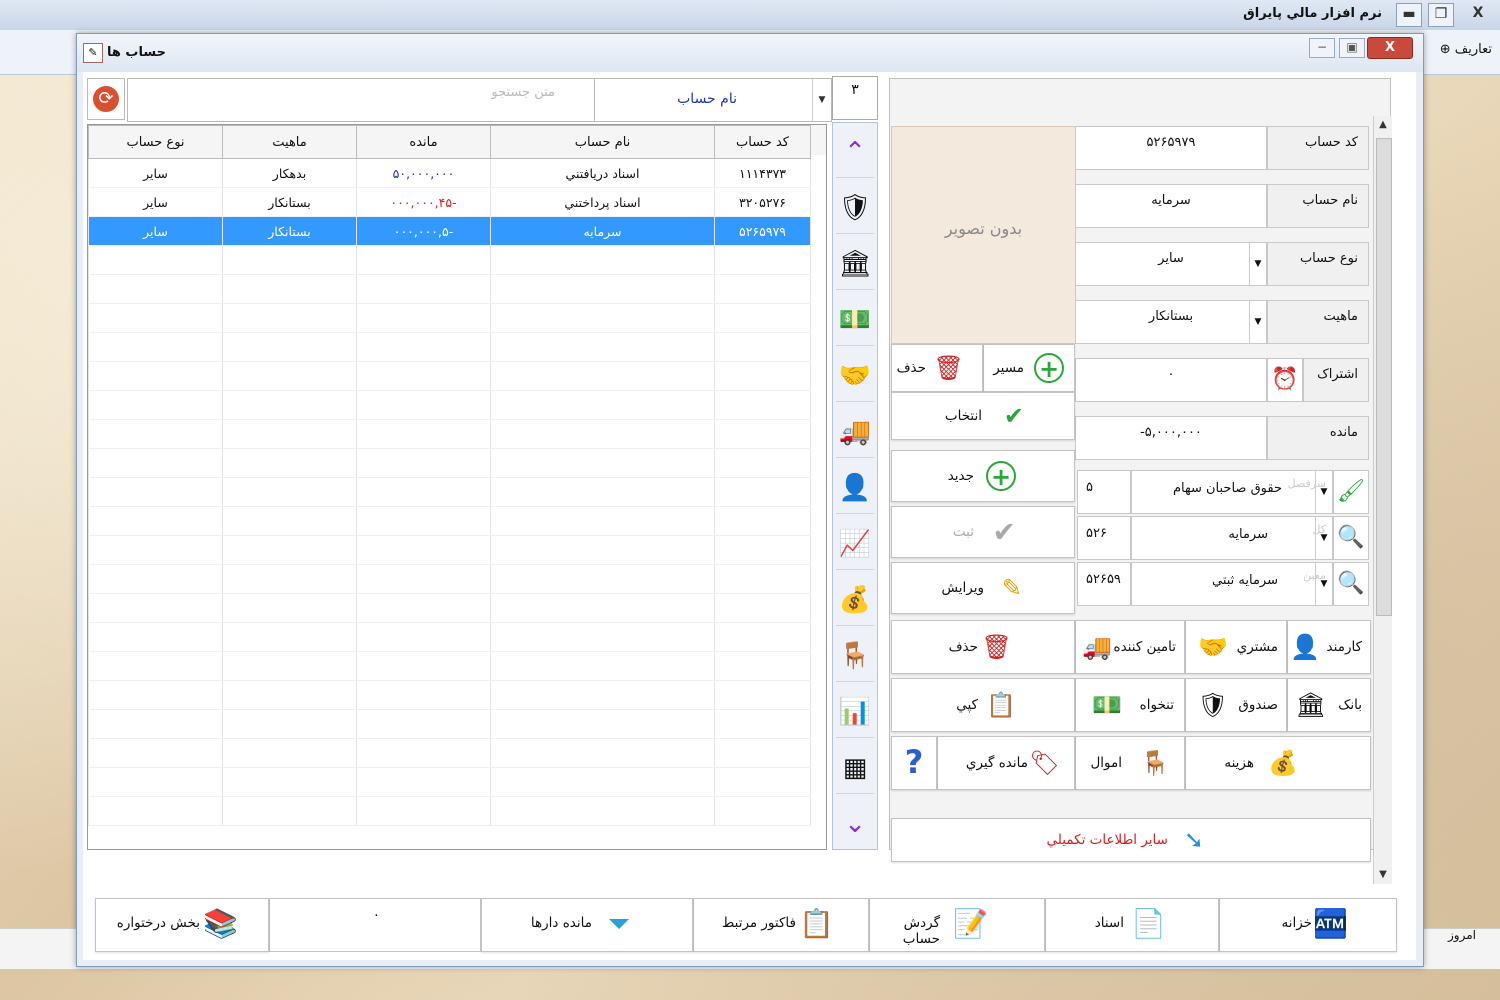  Describe the element at coordinates (1193, 840) in the screenshot. I see `arrow-down-icon: ➘` at that location.